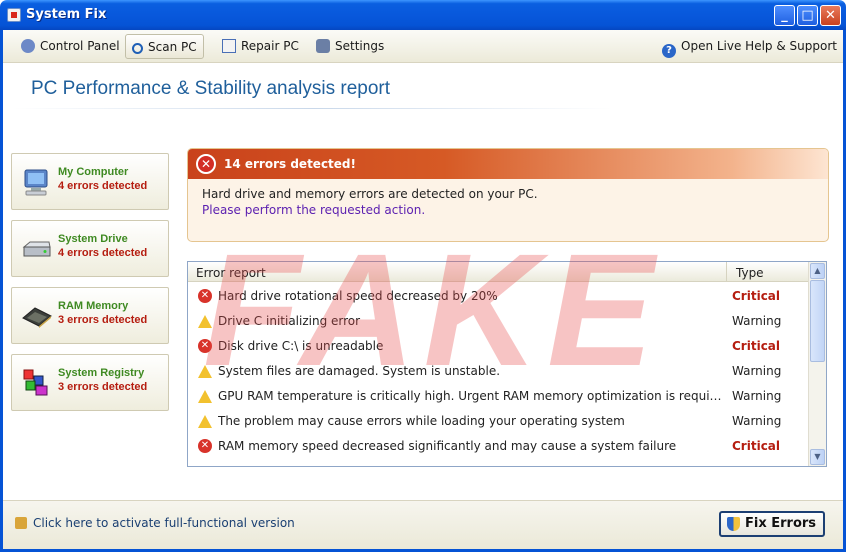  What do you see at coordinates (784, 15) in the screenshot?
I see `minimize-button: _` at bounding box center [784, 15].